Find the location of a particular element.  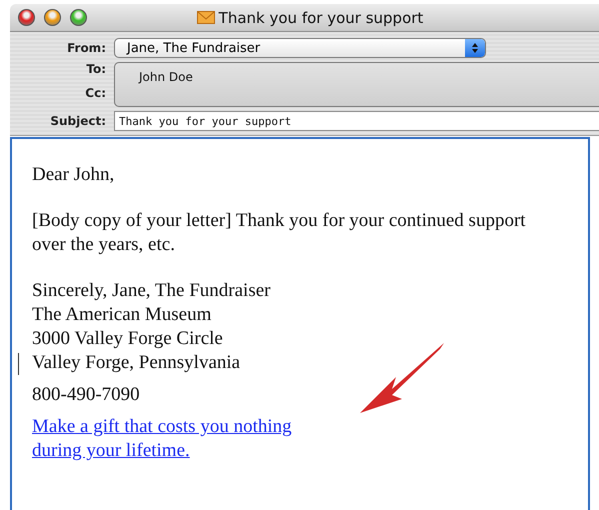

envelope-icon is located at coordinates (205, 17).